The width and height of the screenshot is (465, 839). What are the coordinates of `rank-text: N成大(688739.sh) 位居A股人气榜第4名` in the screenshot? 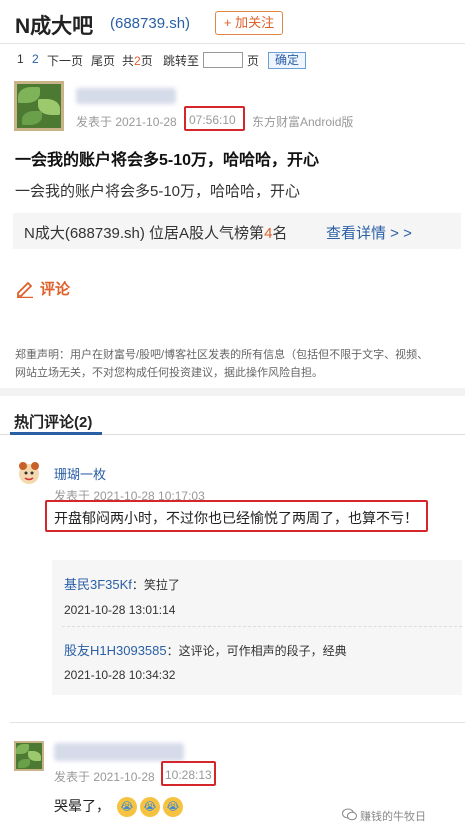 It's located at (155, 232).